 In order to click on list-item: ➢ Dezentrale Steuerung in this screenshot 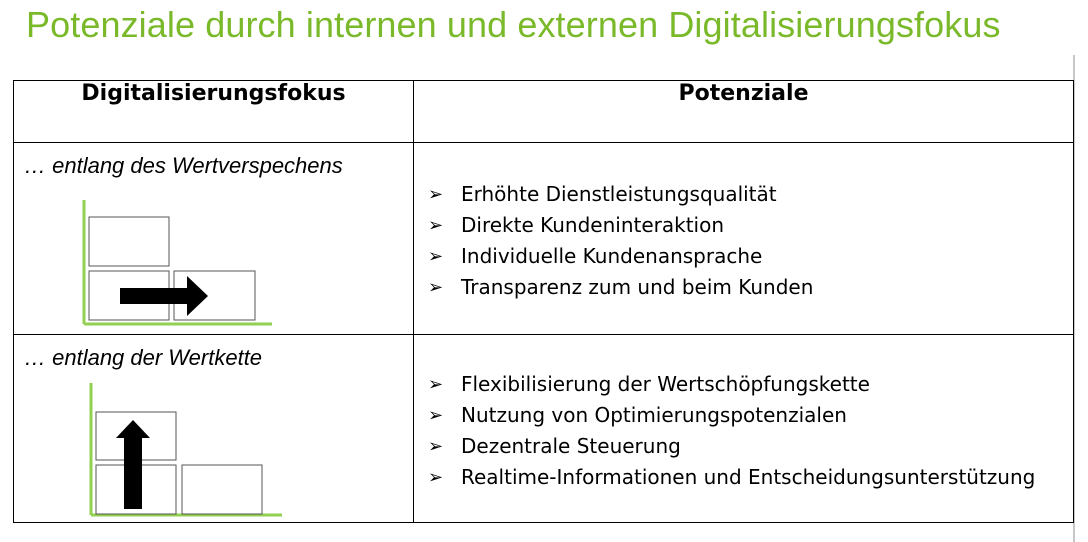, I will do `click(731, 446)`.